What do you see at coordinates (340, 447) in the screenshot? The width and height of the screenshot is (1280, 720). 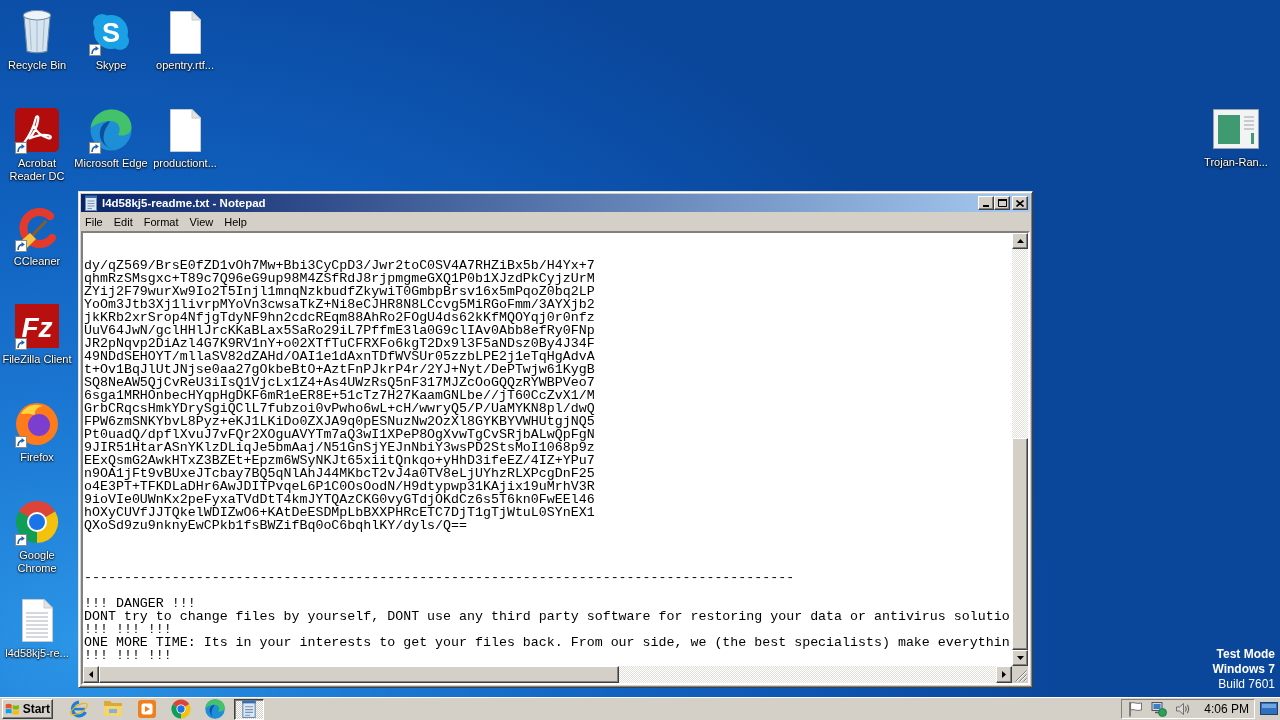 I see `text-line: 9JIR51HtarASnYKlzDLiqJe5bmAaj/N51GnSjYEJnNbiY3wsPD2StsMoI1068p9z` at bounding box center [340, 447].